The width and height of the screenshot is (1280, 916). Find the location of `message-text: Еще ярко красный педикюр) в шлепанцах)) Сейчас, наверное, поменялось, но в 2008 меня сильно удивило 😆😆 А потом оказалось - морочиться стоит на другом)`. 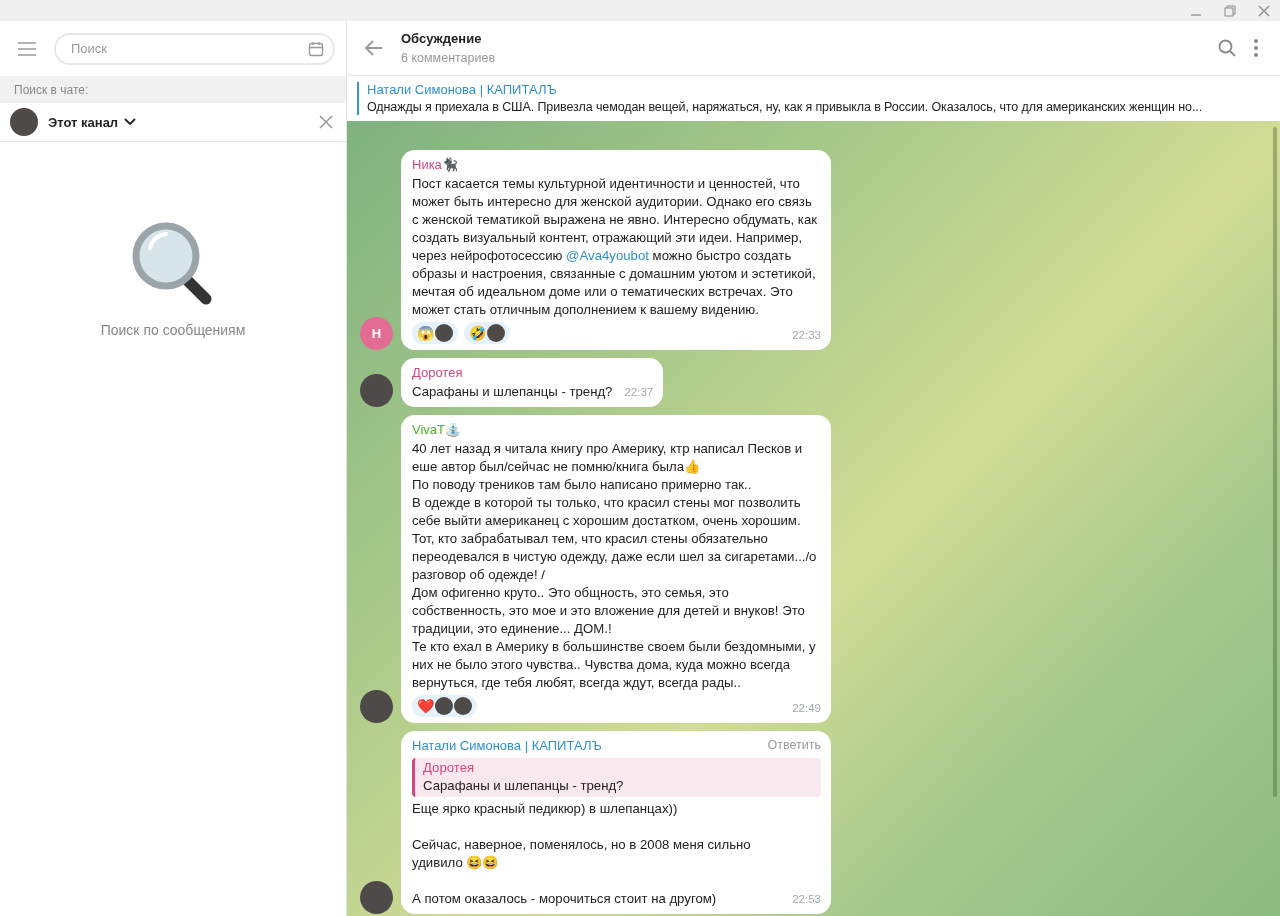

message-text: Еще ярко красный педикюр) в шлепанцах)) Сейчас, наверное, поменялось, но в 2008 меня сильно удивило 😆😆 А потом оказалось - морочиться стоит на другом) is located at coordinates (582, 854).